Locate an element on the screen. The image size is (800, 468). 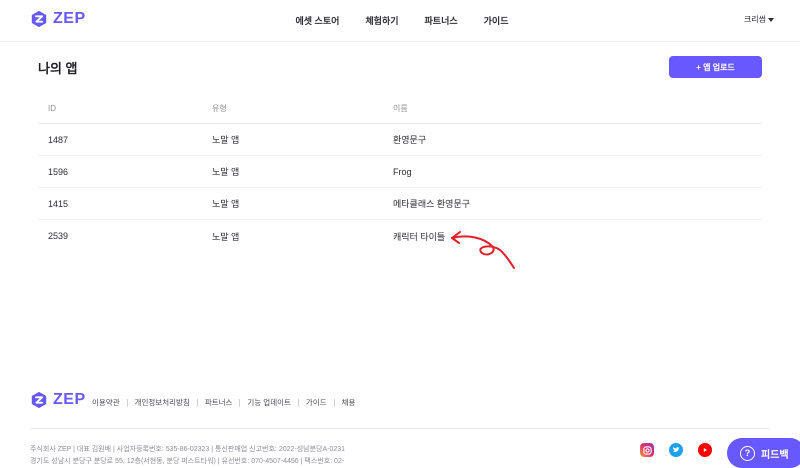
nav-try: 체험하기 is located at coordinates (381, 20).